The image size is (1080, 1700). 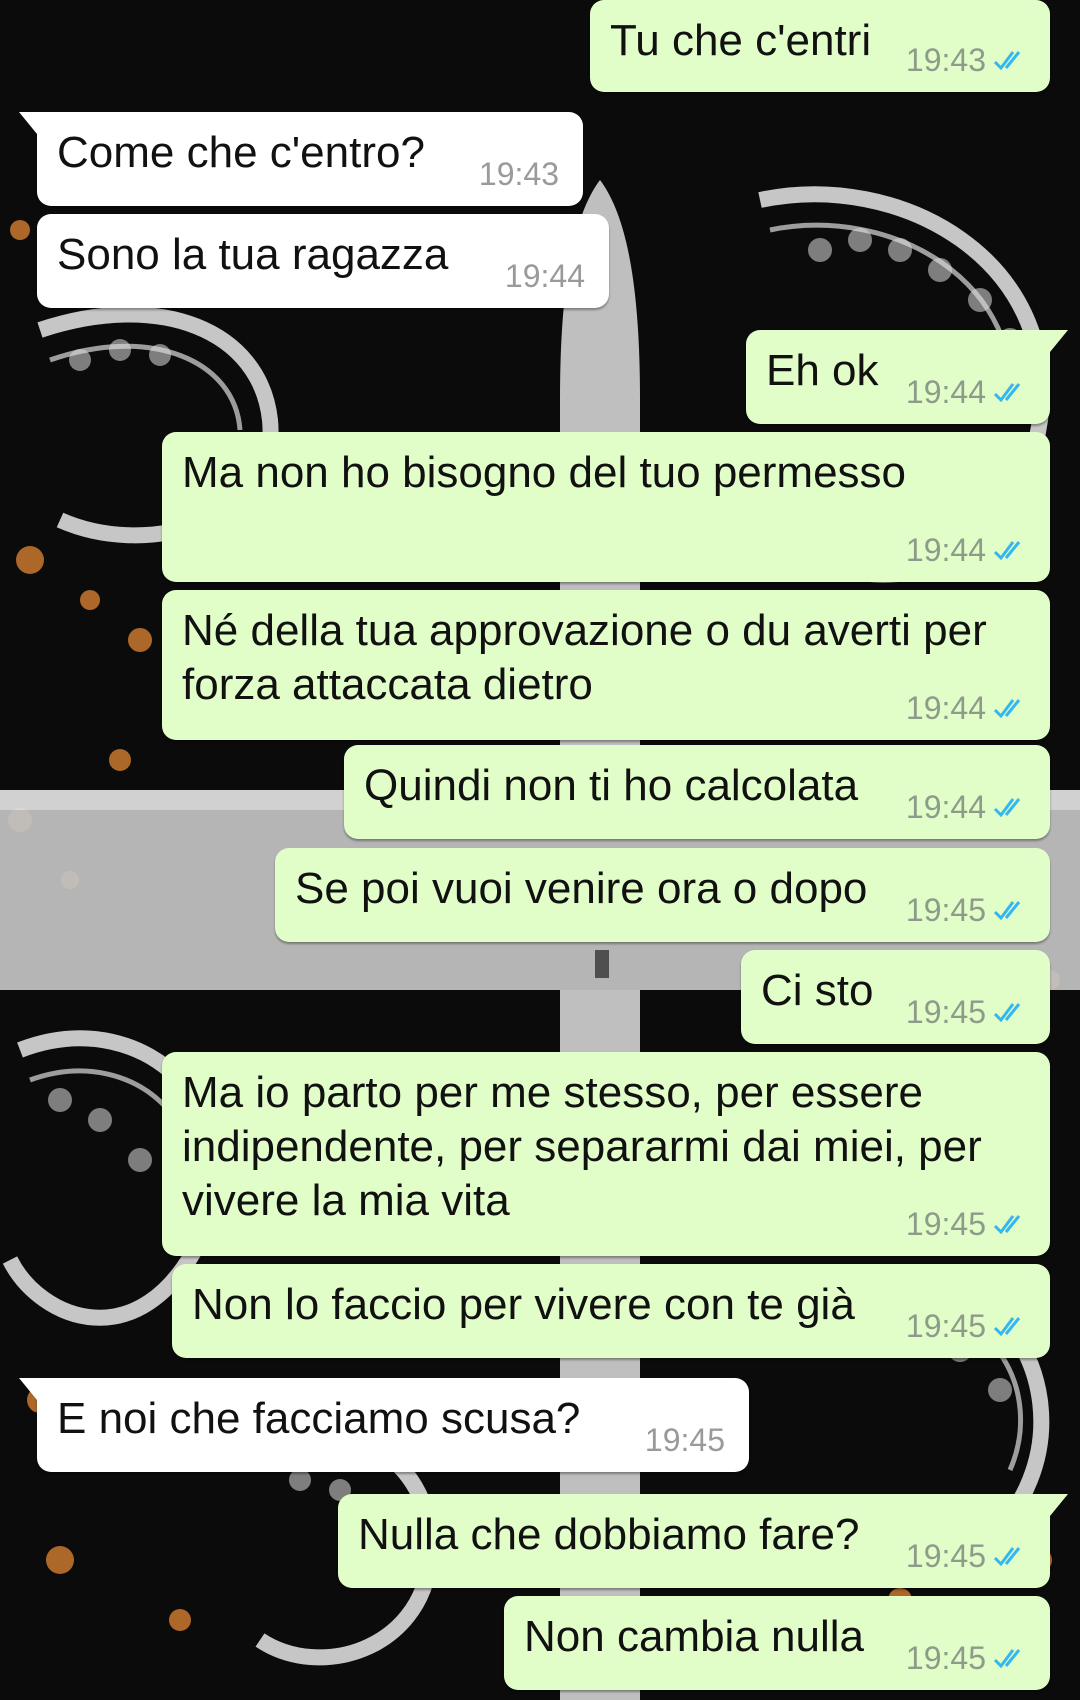 I want to click on incoming-message: E noi che facciamo scusa? 19:45, so click(x=384, y=1425).